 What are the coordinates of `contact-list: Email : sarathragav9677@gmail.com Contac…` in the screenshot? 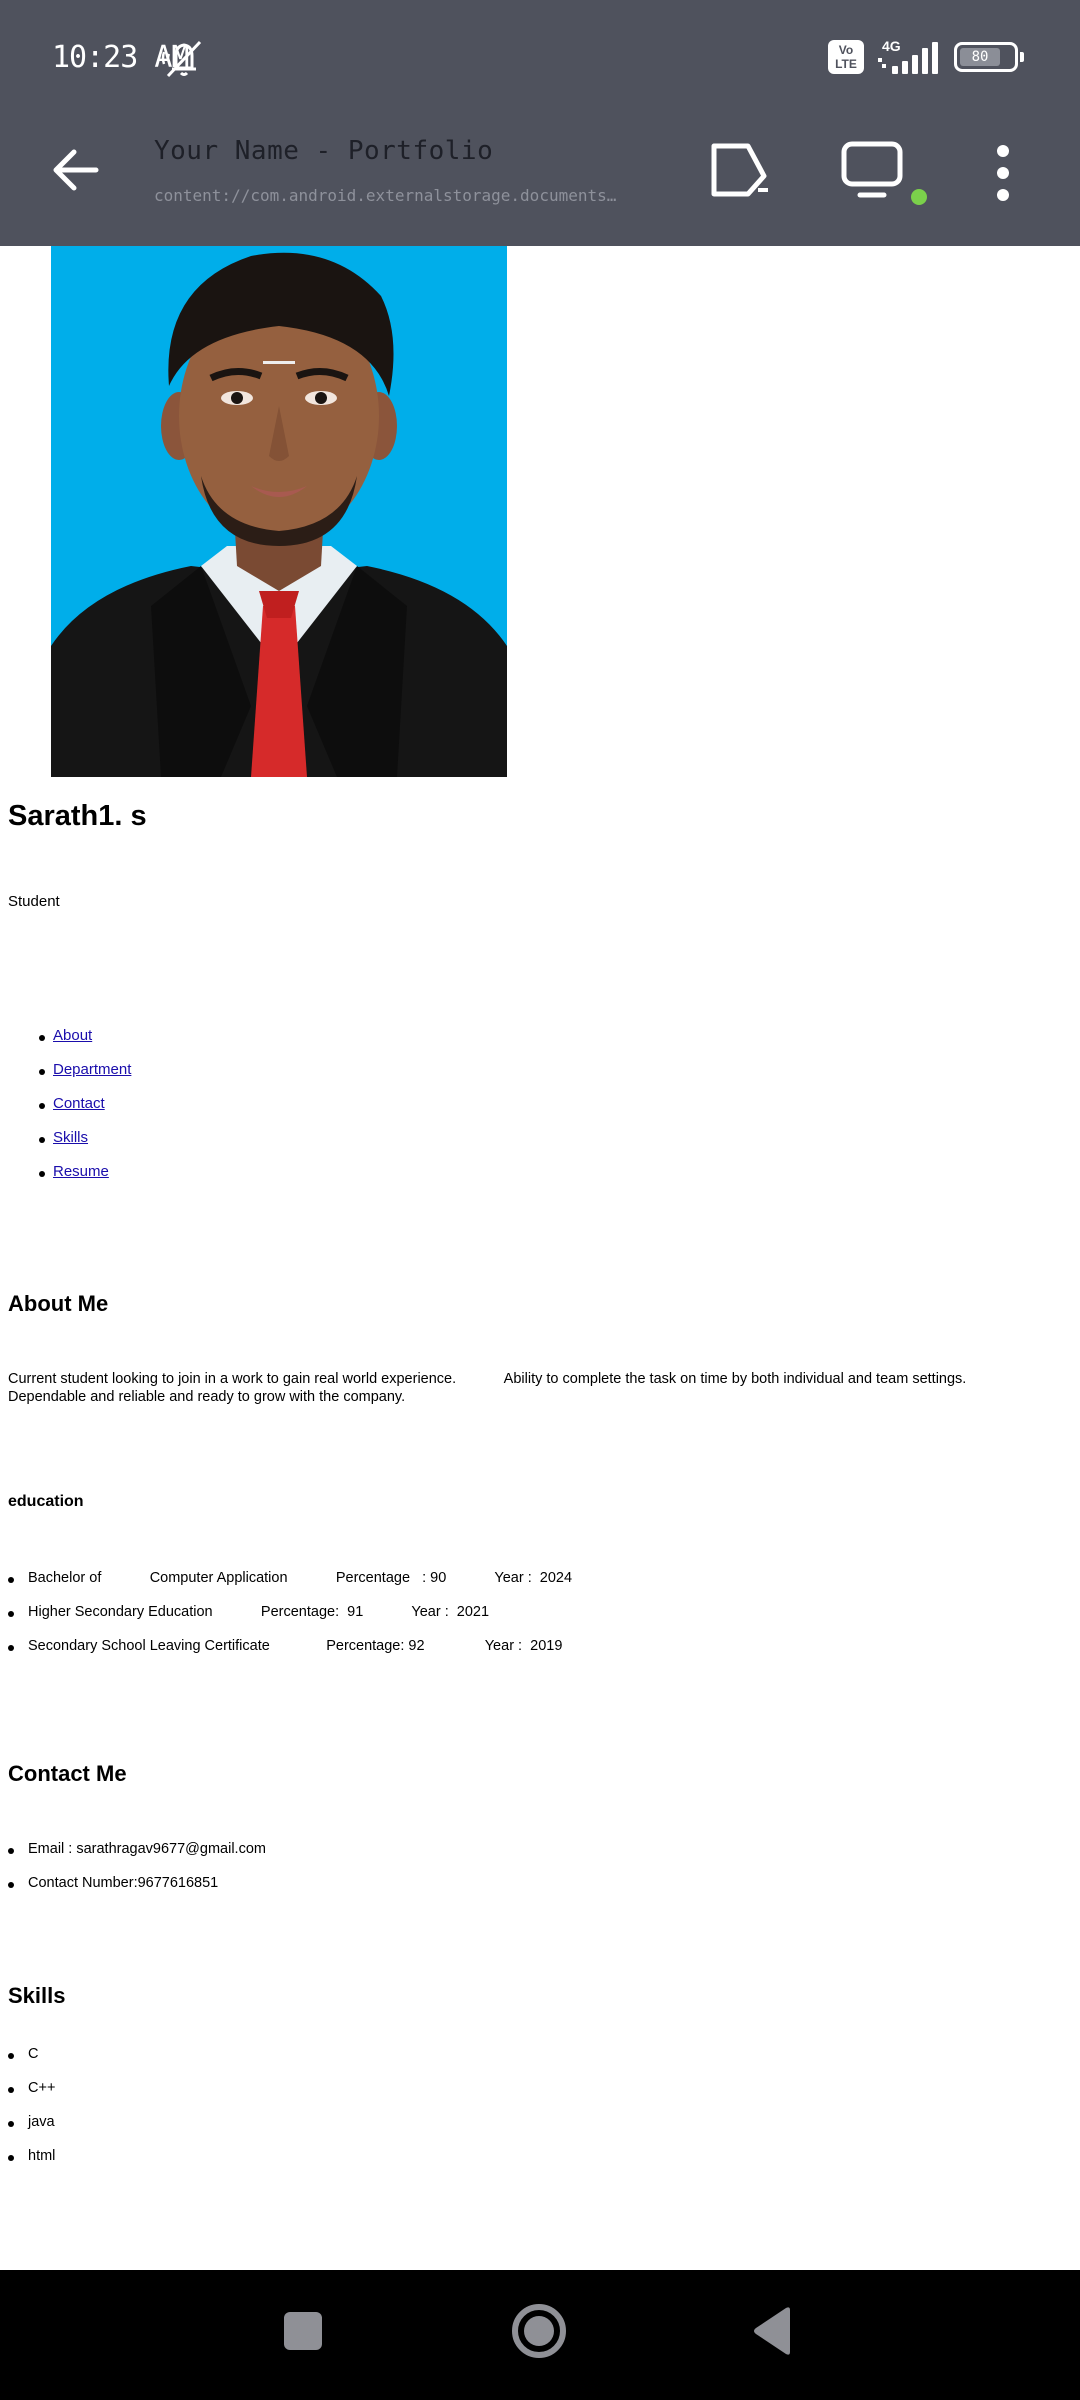 It's located at (137, 1875).